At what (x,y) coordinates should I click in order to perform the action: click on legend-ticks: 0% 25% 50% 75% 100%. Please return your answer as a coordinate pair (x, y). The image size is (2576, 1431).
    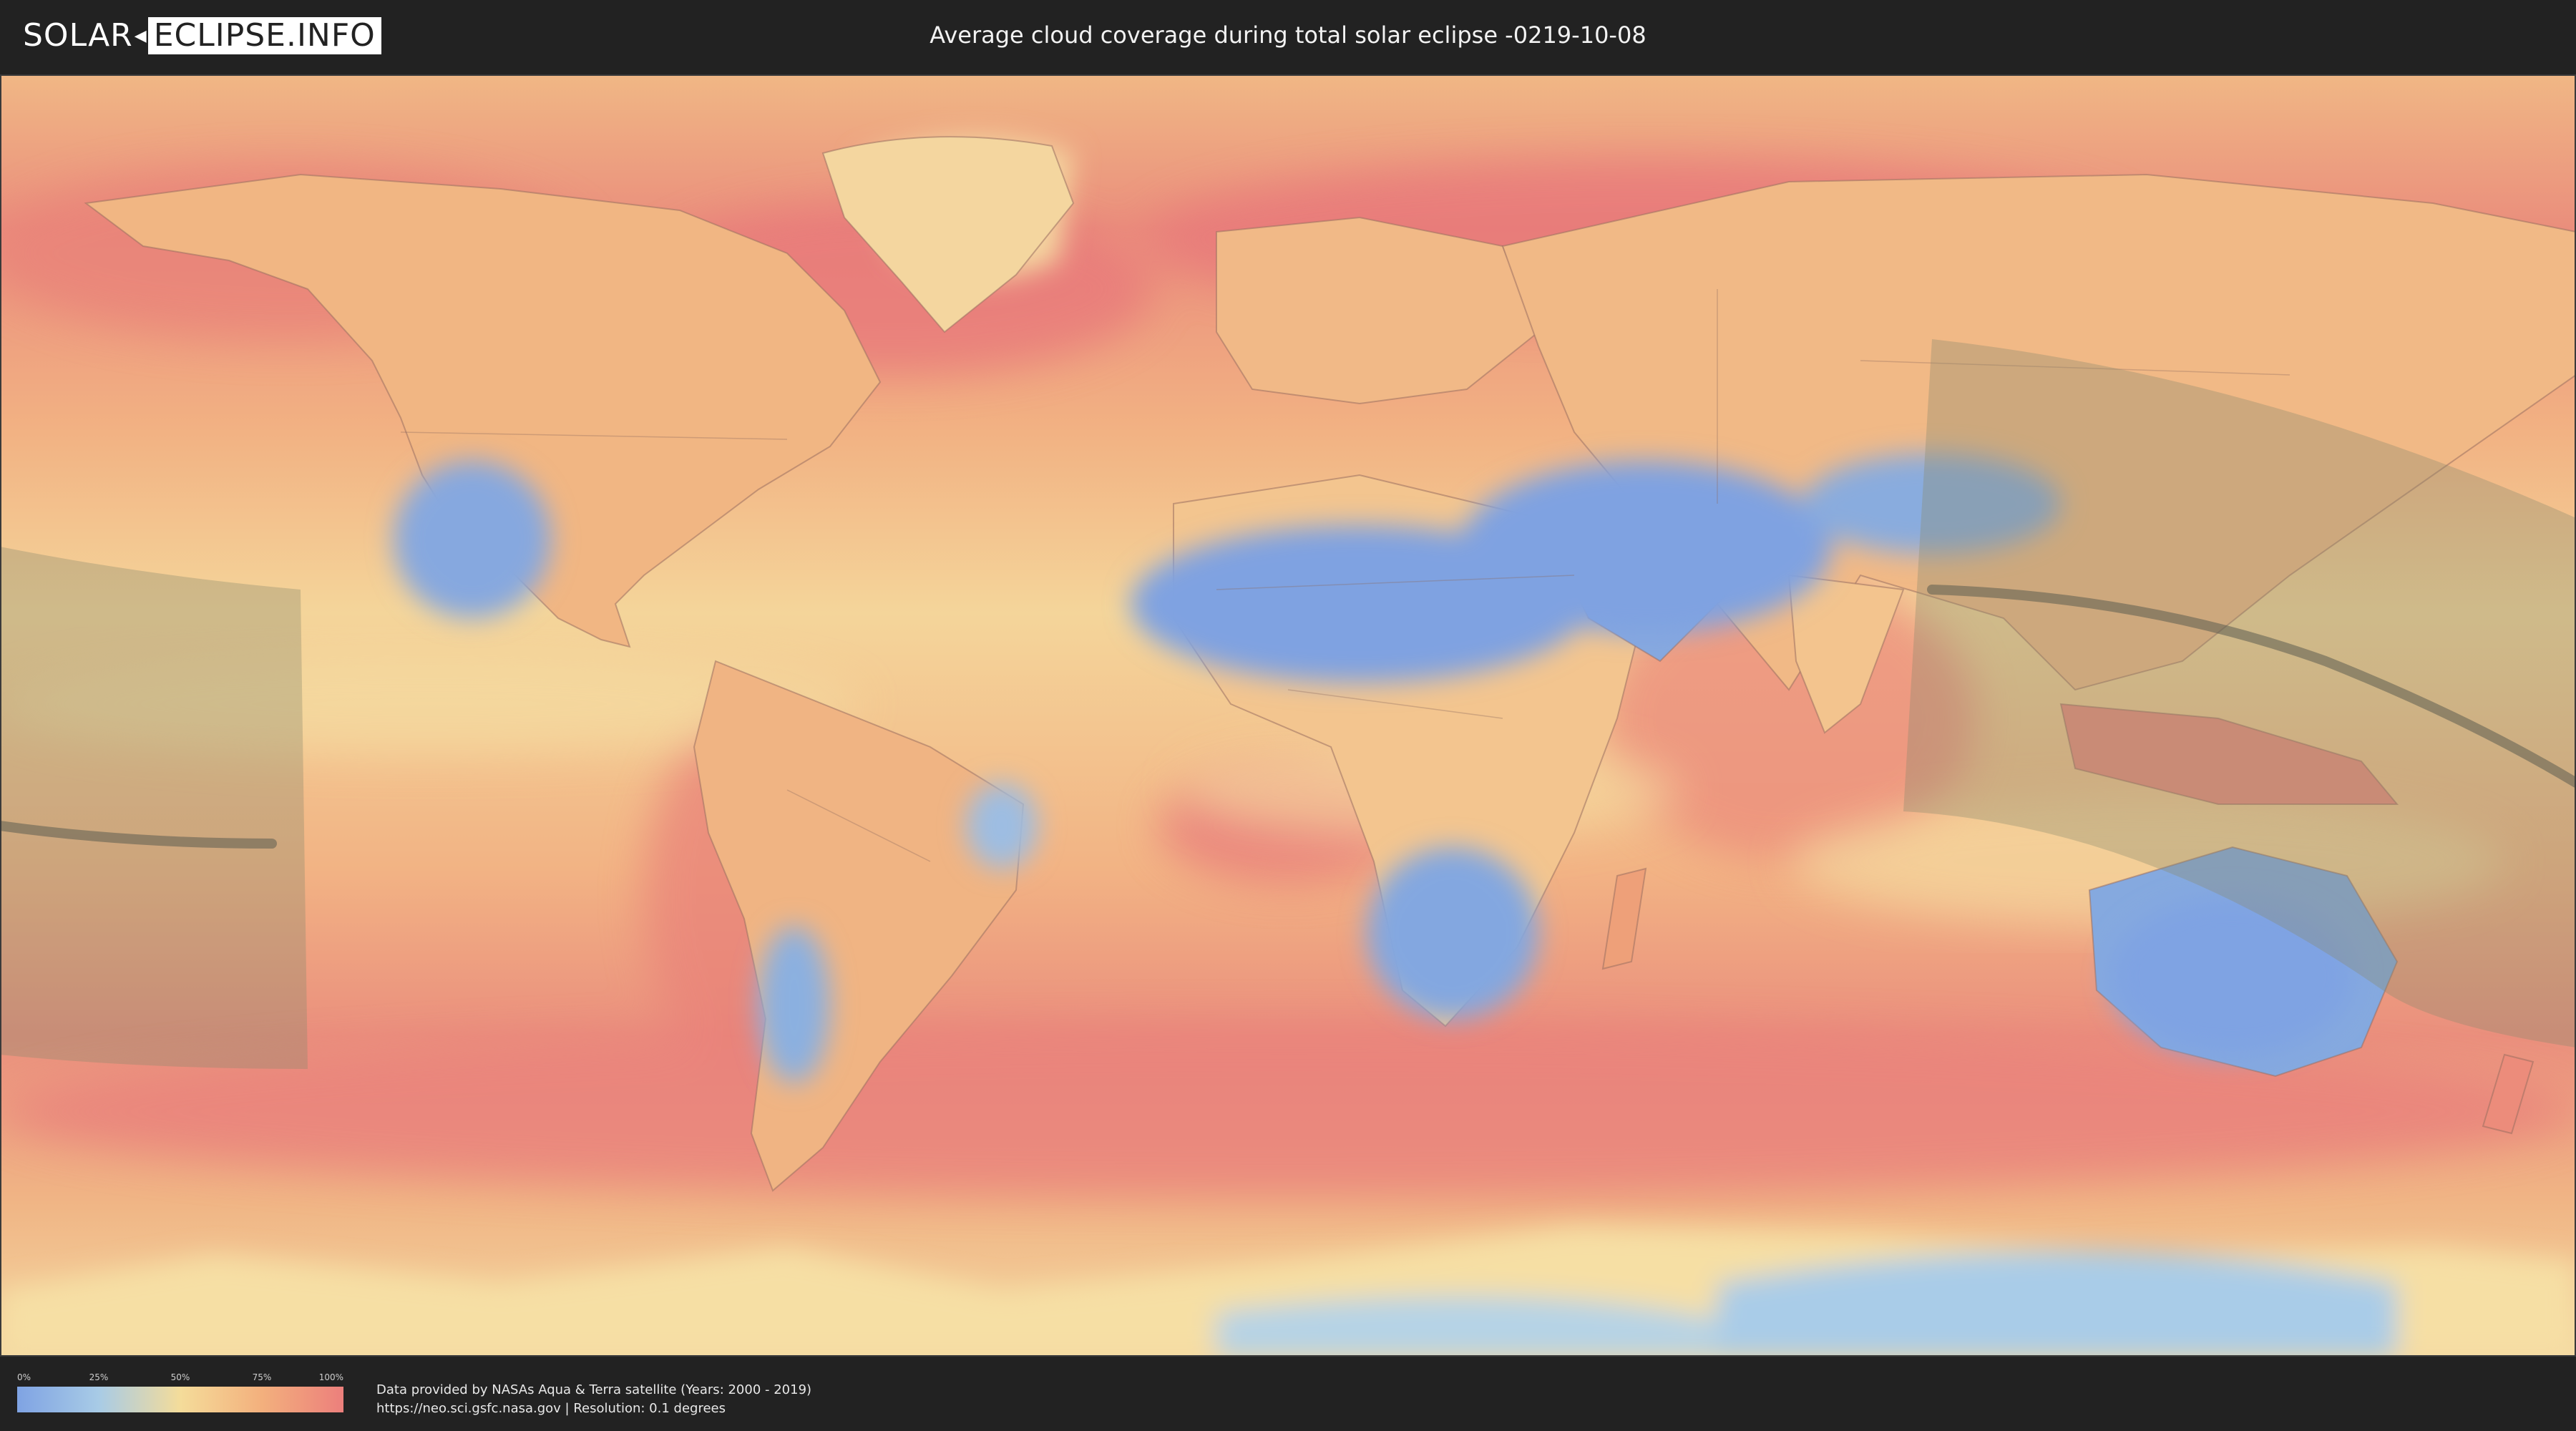
    Looking at the image, I should click on (180, 1378).